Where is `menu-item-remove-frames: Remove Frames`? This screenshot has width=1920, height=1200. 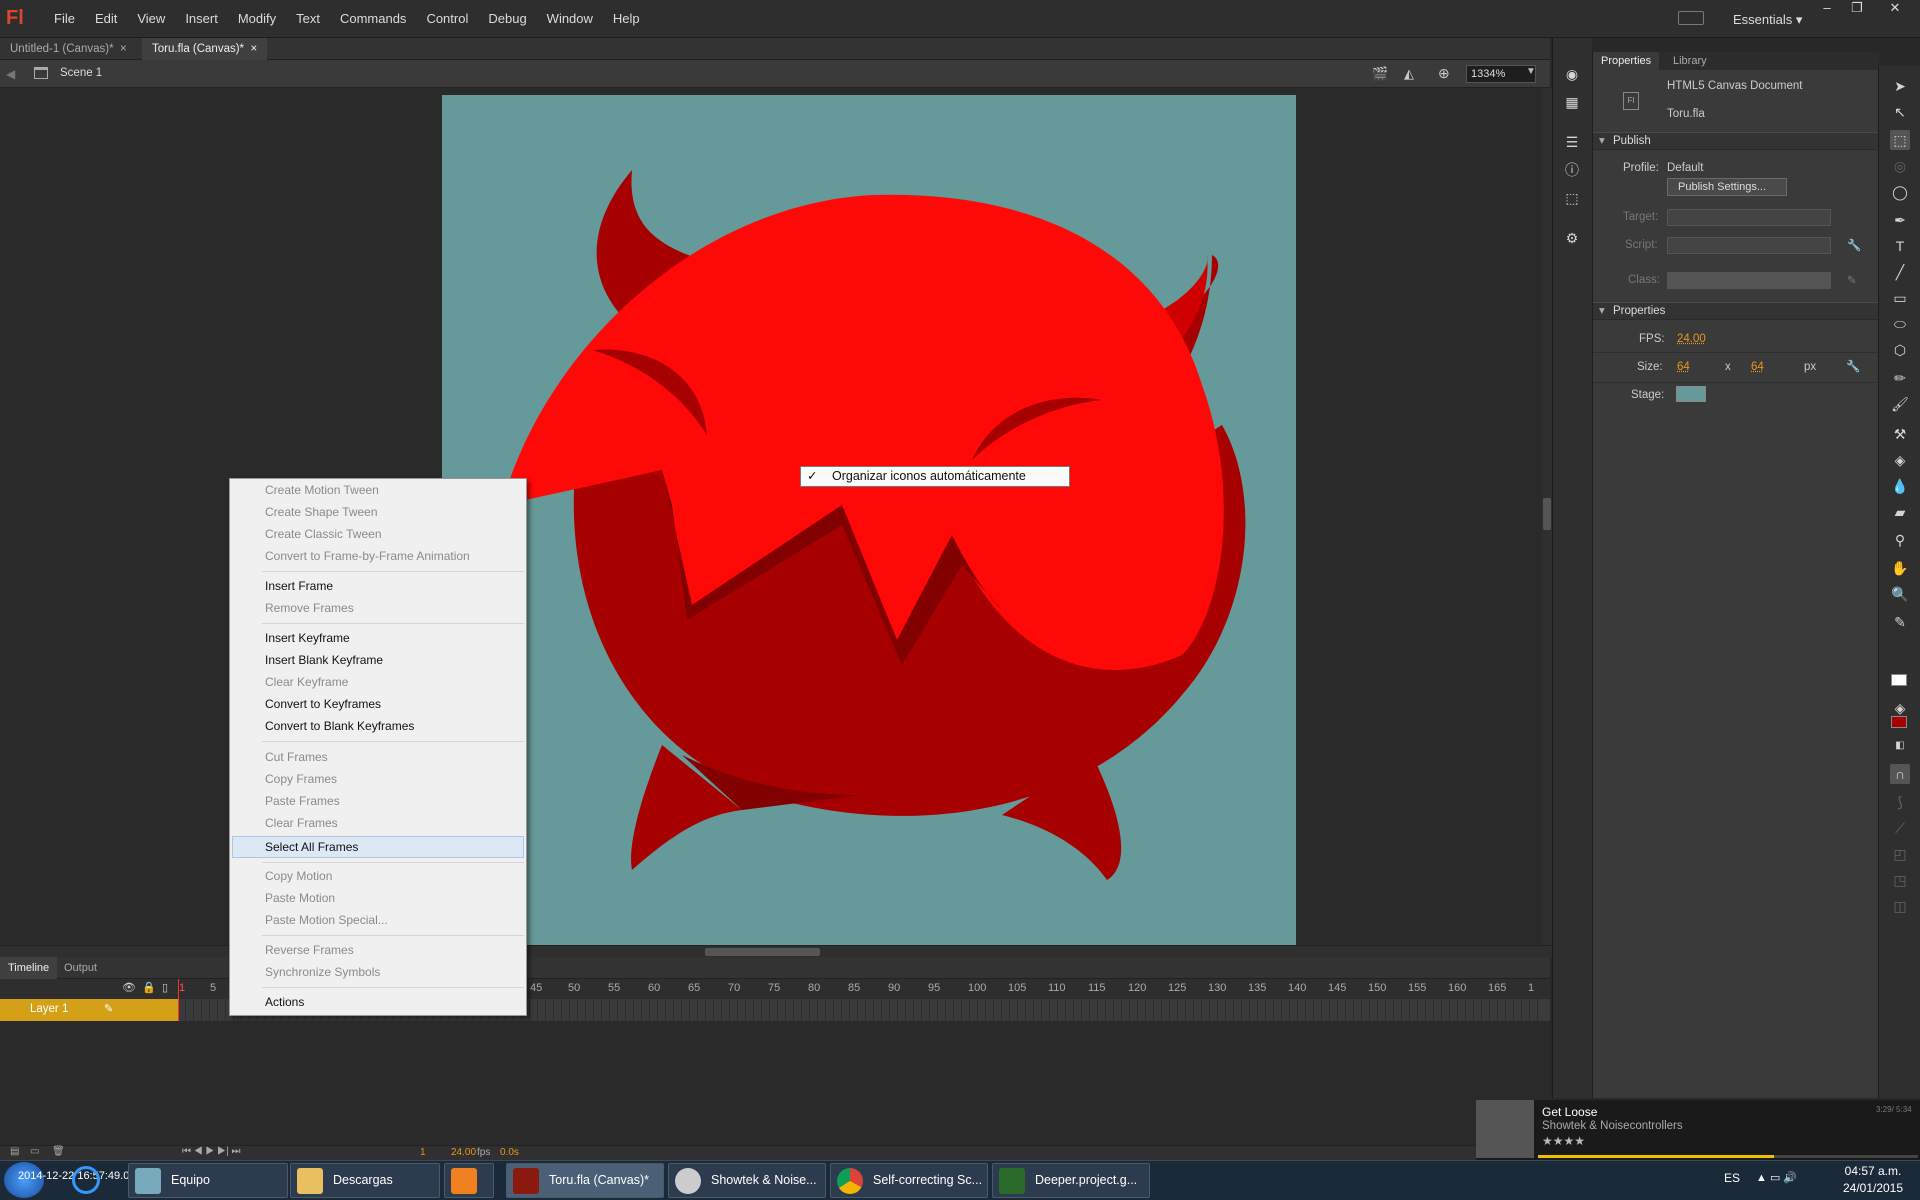
menu-item-remove-frames: Remove Frames is located at coordinates (309, 608).